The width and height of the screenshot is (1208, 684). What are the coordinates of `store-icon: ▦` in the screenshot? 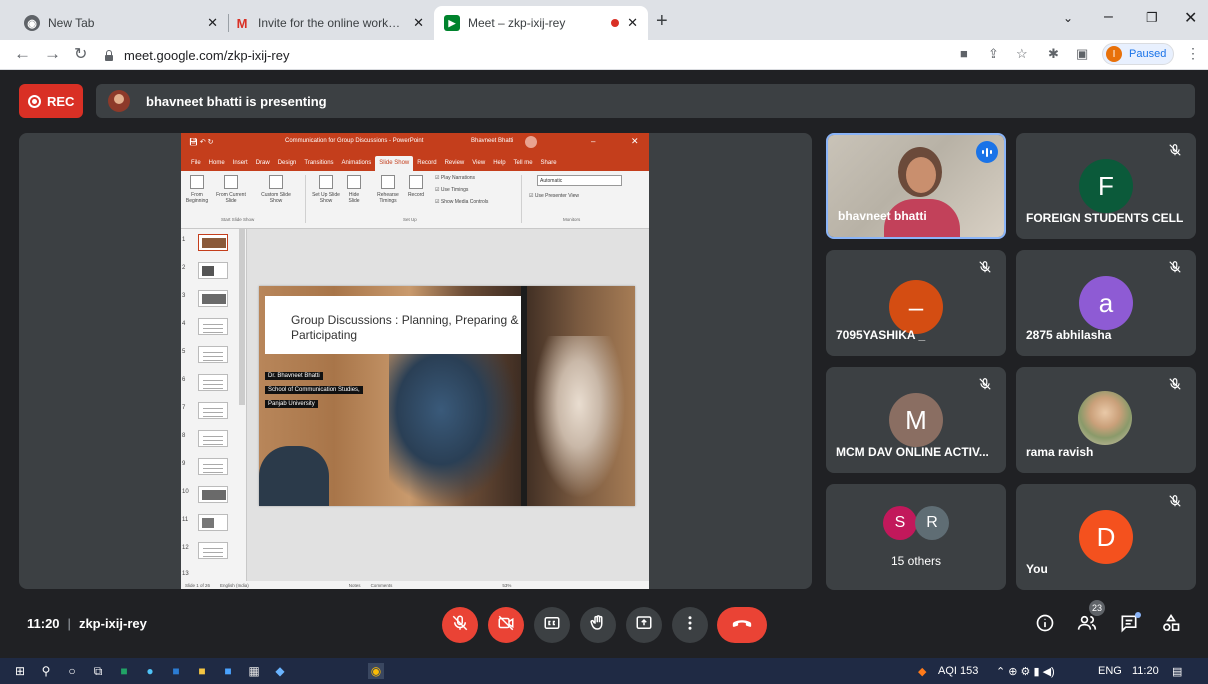 It's located at (254, 671).